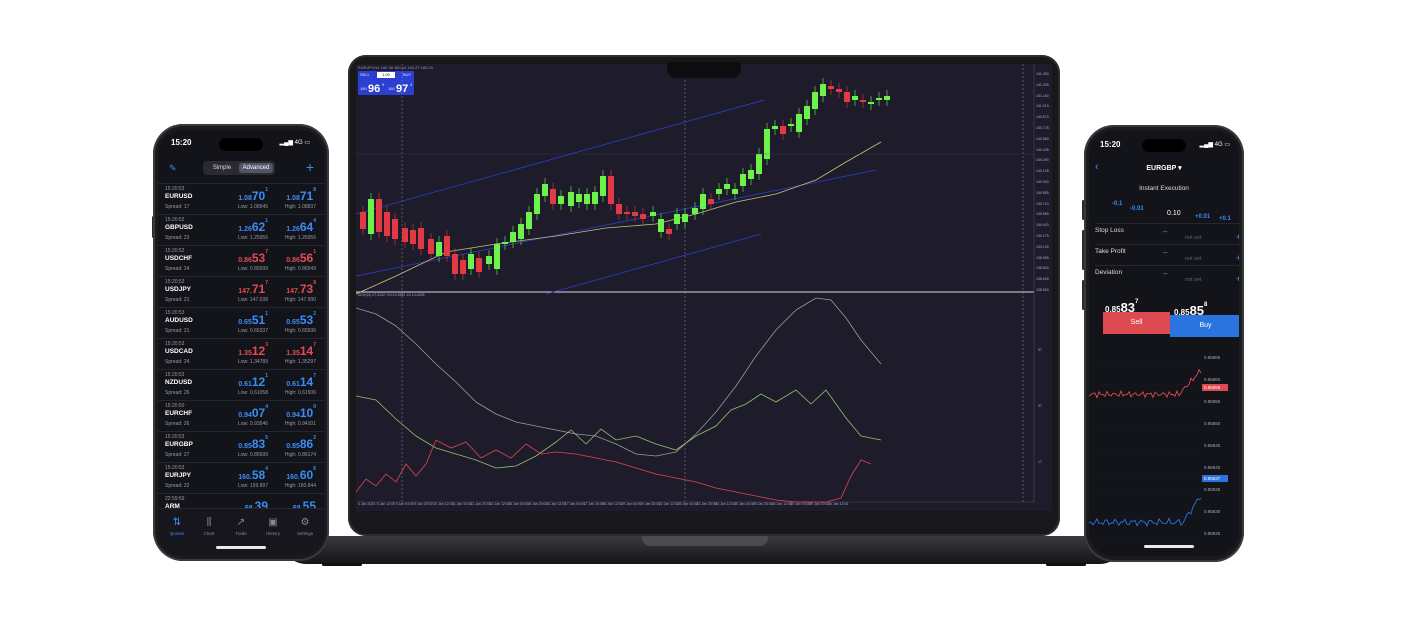 This screenshot has width=1408, height=621. What do you see at coordinates (177, 526) in the screenshot?
I see `tab-quotes: ⇅ Quotes` at bounding box center [177, 526].